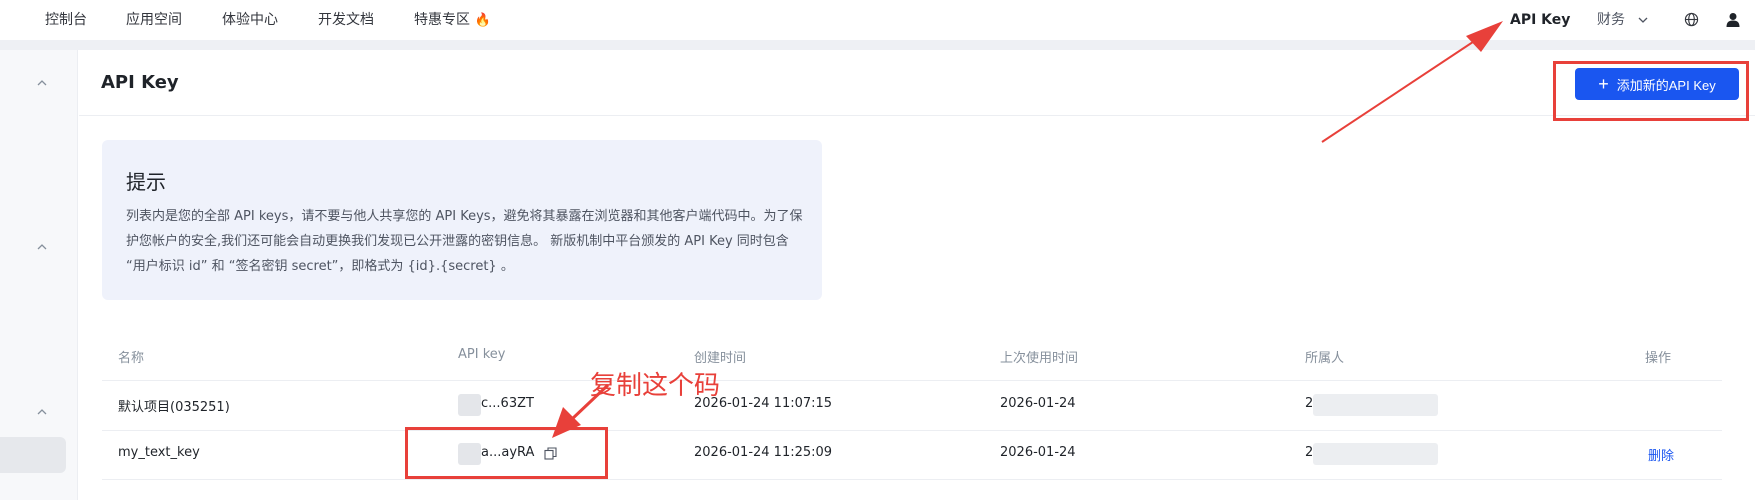 The image size is (1755, 500). What do you see at coordinates (1733, 19) in the screenshot?
I see `user-avatar-icon` at bounding box center [1733, 19].